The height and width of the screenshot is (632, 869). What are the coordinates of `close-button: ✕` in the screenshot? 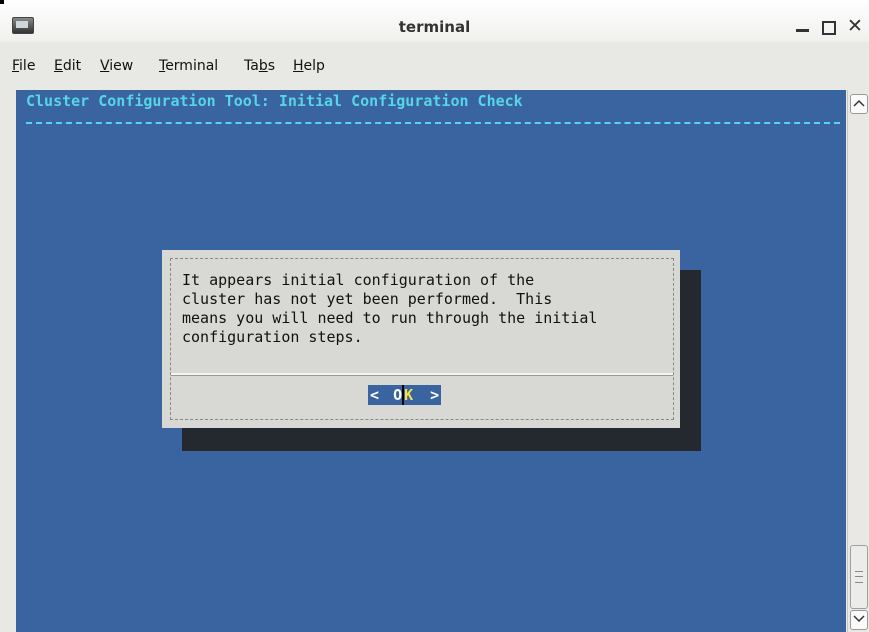 It's located at (855, 26).